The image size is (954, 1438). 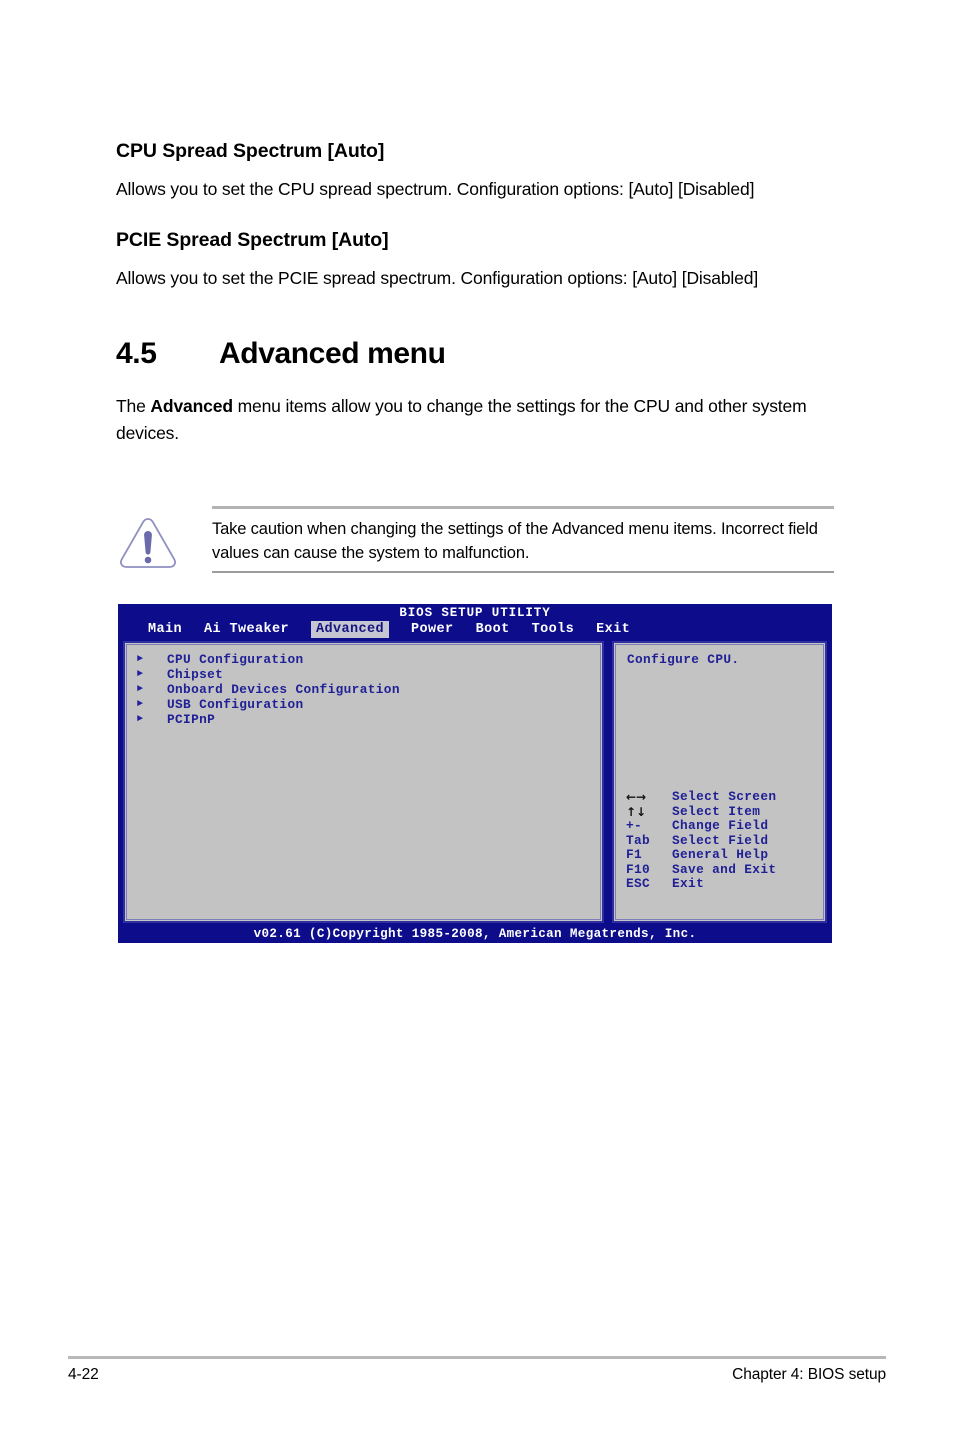 I want to click on tab-advanced: Advanced, so click(x=350, y=629).